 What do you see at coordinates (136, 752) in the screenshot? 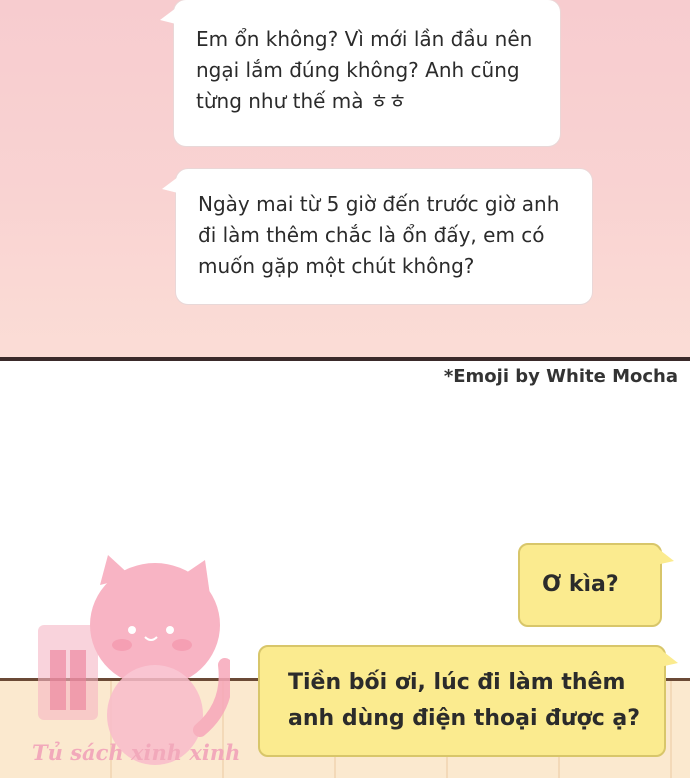
I see `watermark-text: Tủ sách xinh xinh` at bounding box center [136, 752].